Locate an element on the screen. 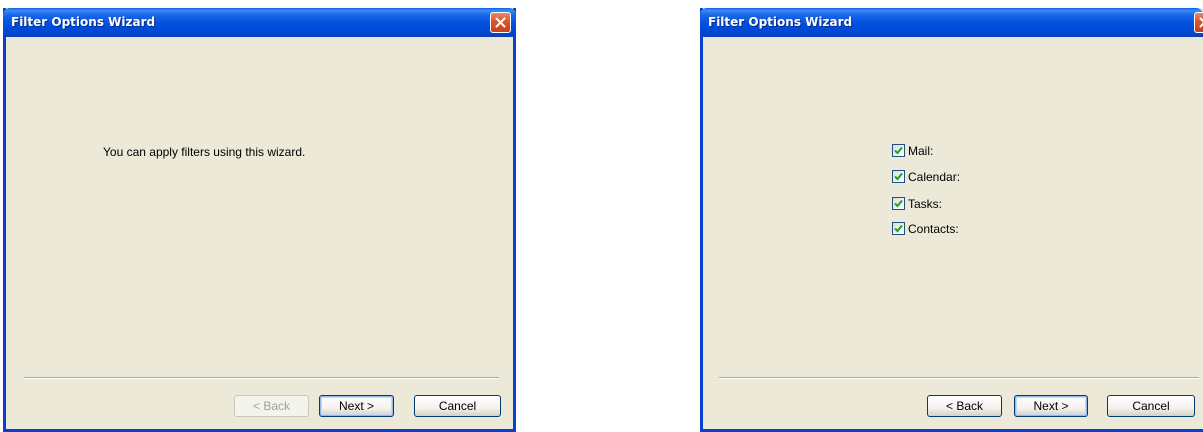 Image resolution: width=1203 pixels, height=432 pixels. intro-text: You can apply filters using this wizard. is located at coordinates (204, 152).